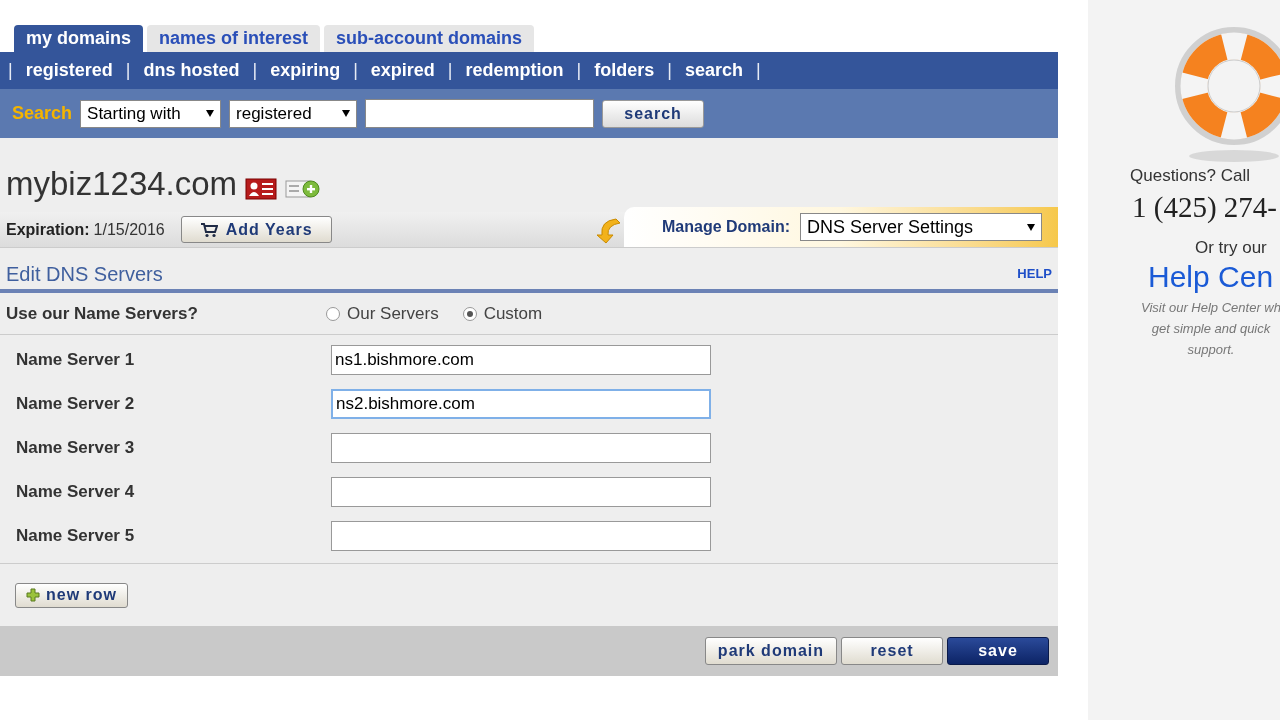  I want to click on field-label: Name Server 5, so click(75, 536).